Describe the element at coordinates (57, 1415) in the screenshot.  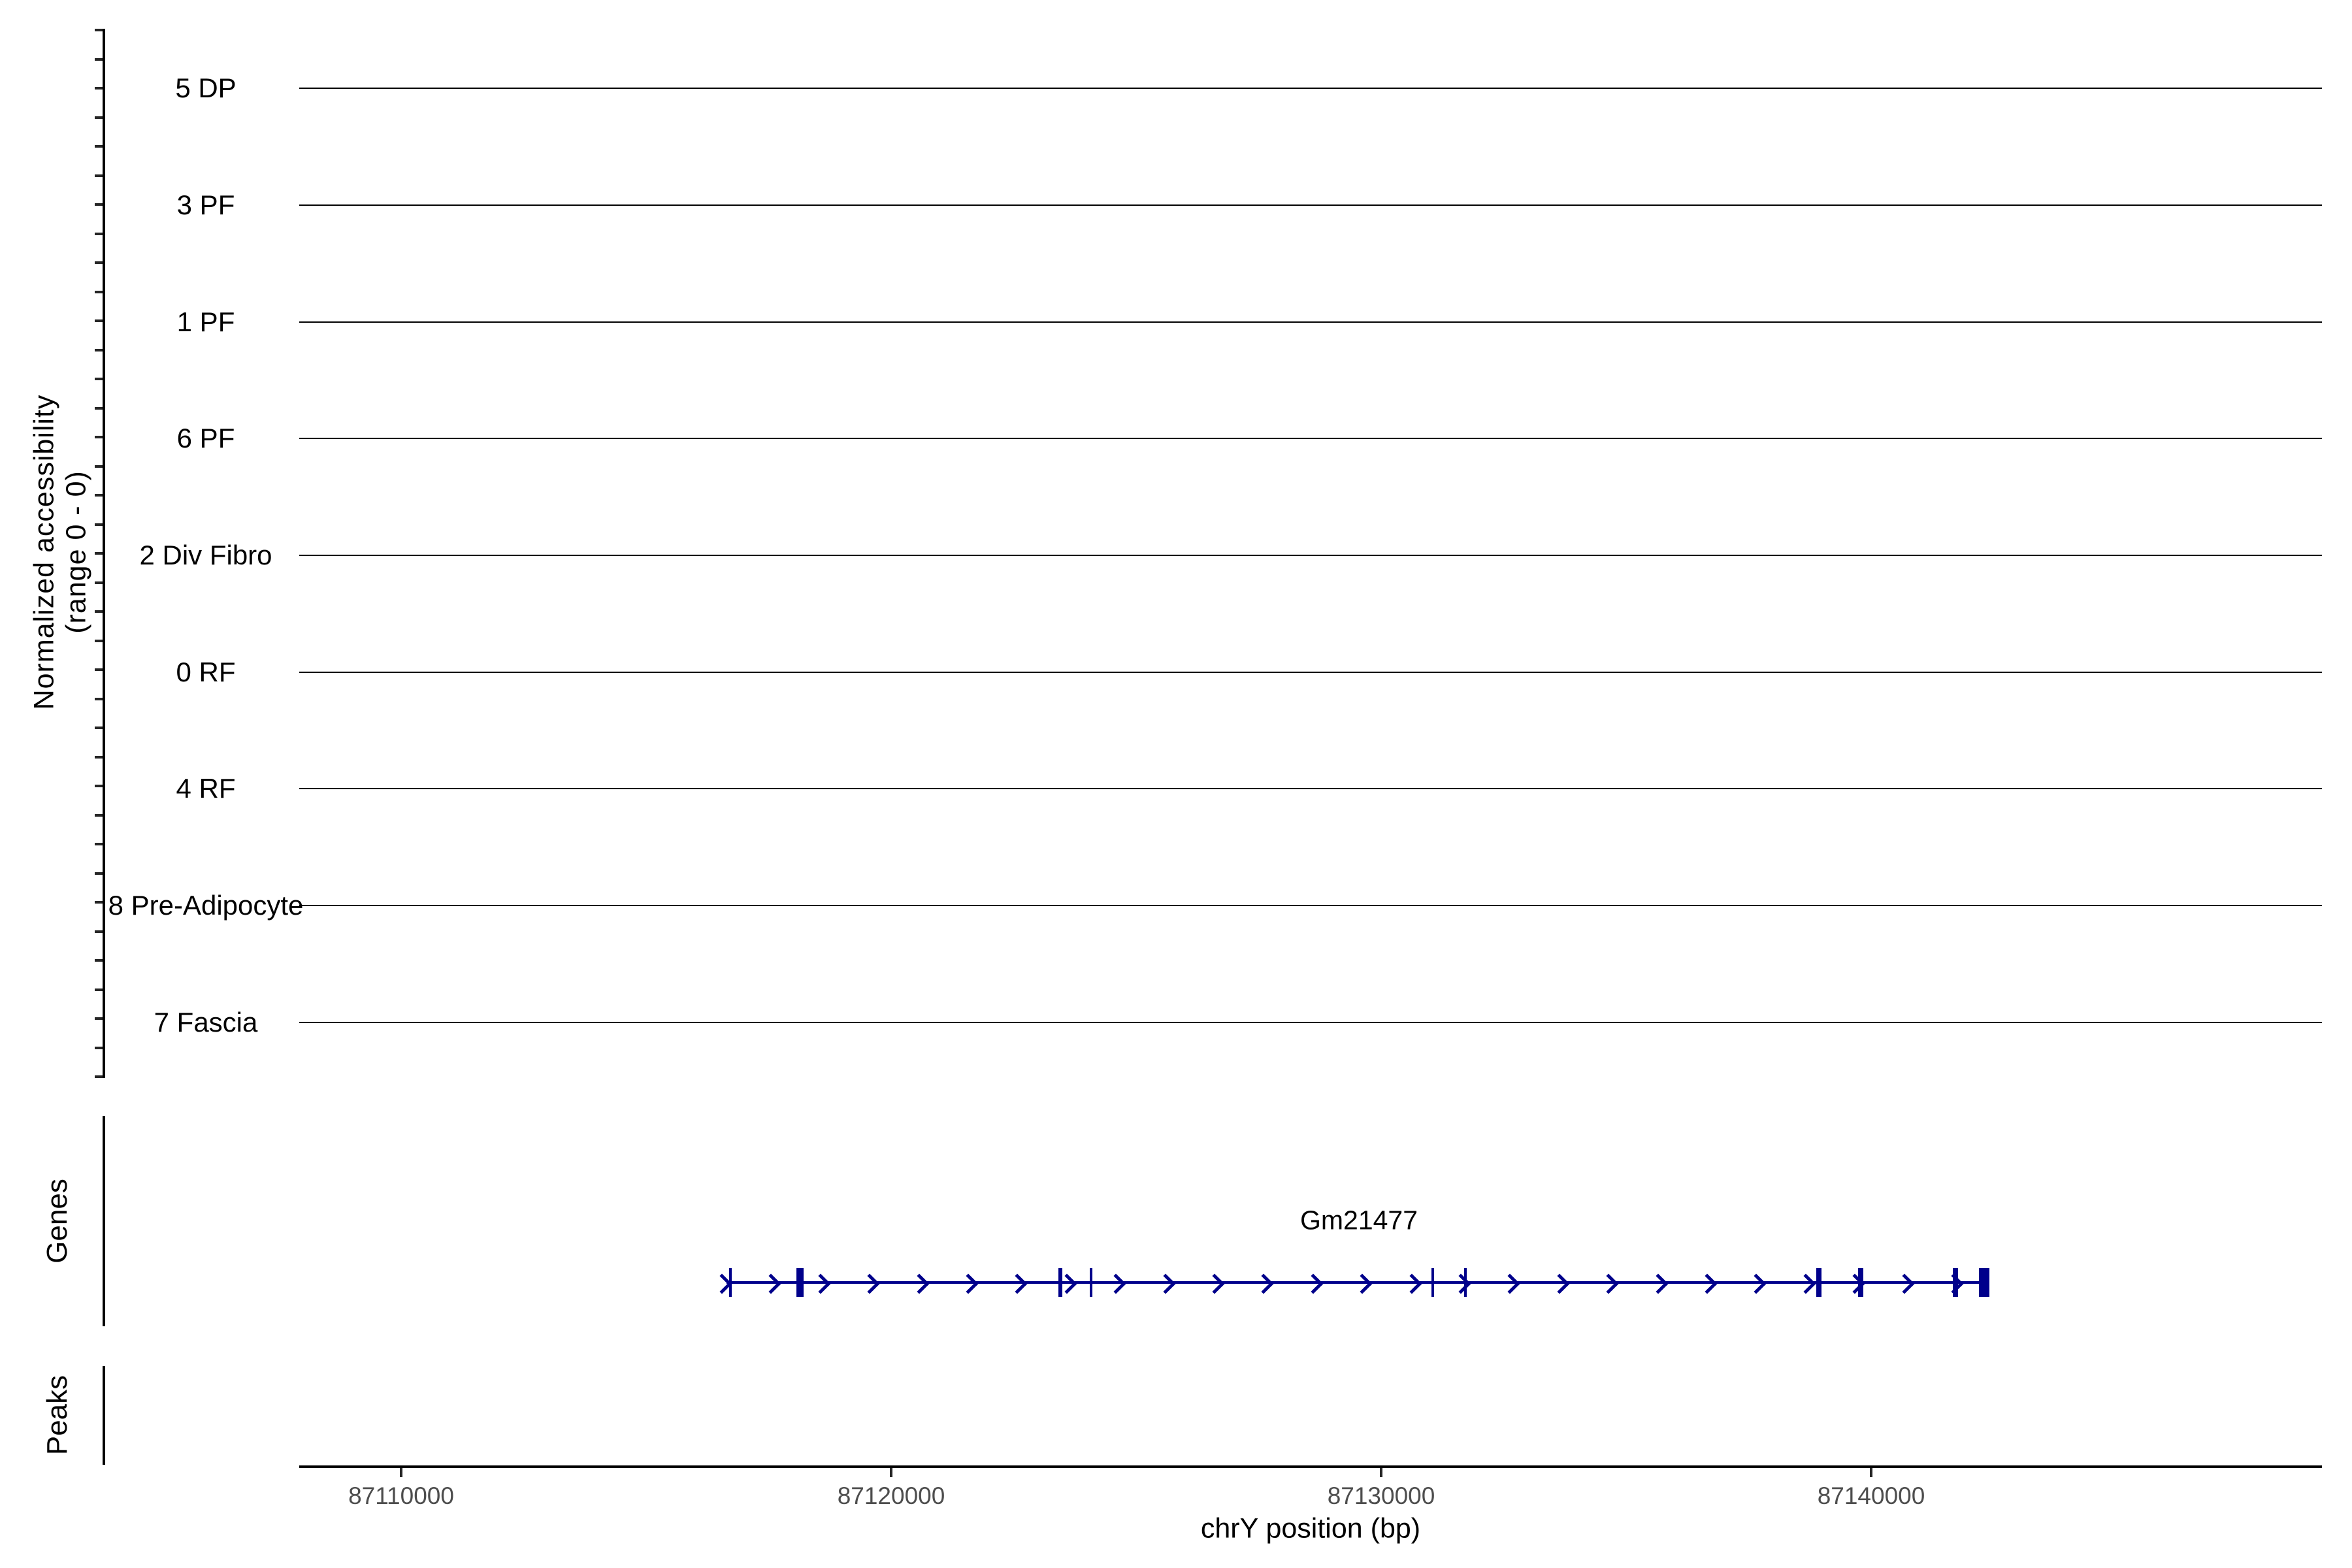
I see `peaks-panel-label: Peaks` at that location.